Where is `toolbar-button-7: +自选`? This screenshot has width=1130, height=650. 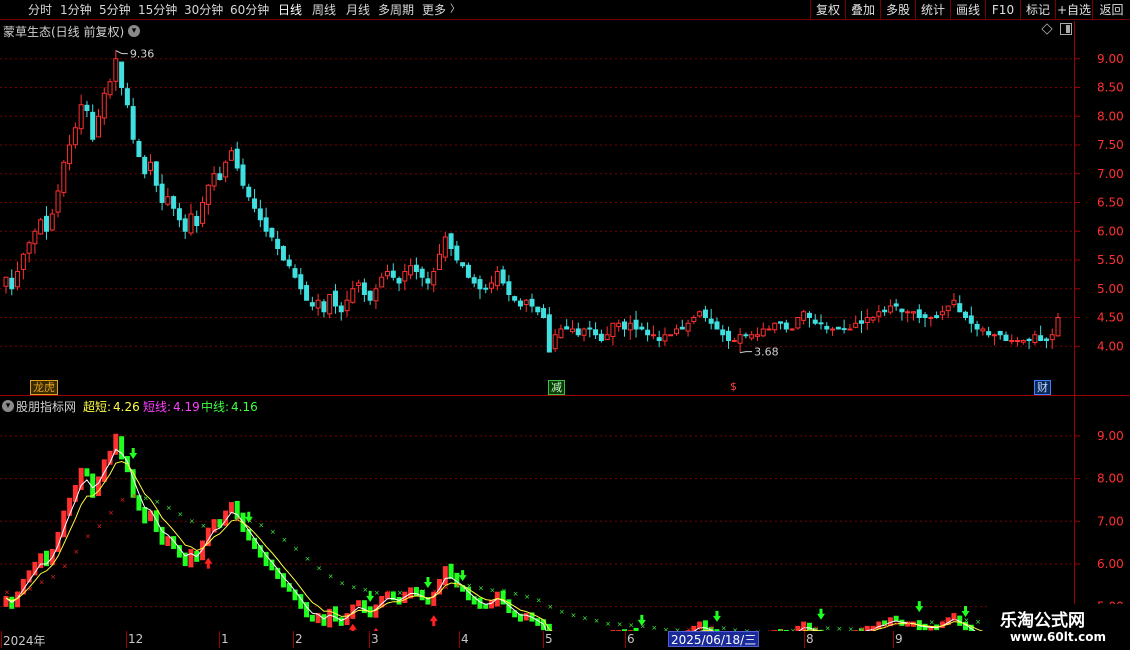
toolbar-button-7: +自选 is located at coordinates (1073, 10).